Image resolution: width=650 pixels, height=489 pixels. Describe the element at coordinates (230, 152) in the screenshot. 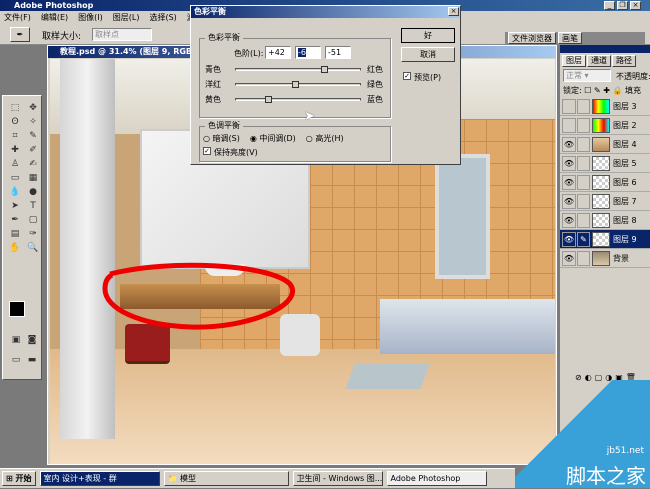

I see `preserve-luminosity-checkbox: ✓ 保持亮度(V)` at that location.